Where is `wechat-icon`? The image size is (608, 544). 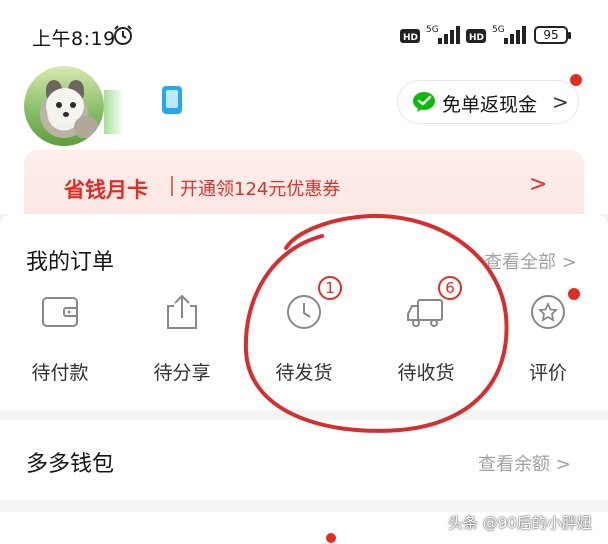 wechat-icon is located at coordinates (424, 102).